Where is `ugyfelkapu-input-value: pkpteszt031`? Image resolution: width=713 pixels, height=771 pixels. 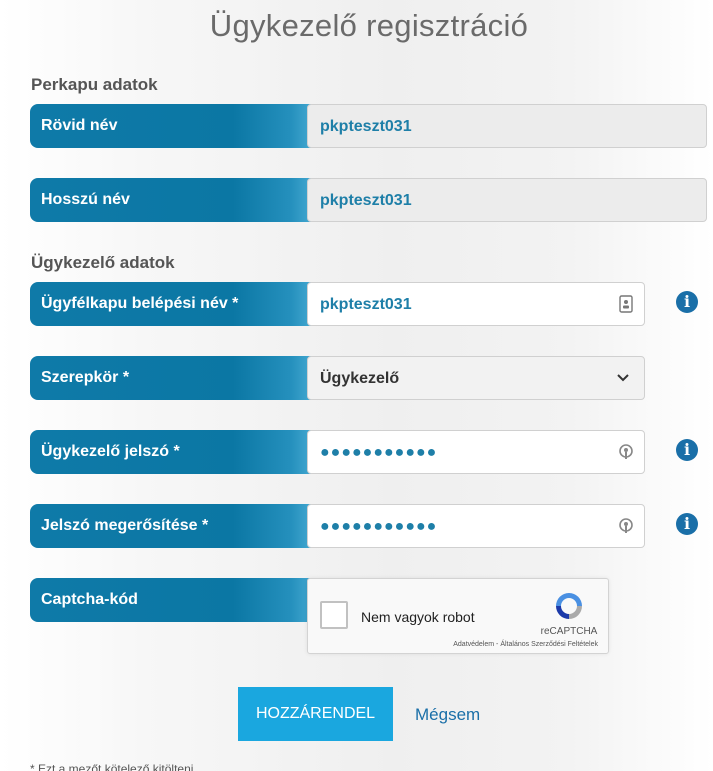 ugyfelkapu-input-value: pkpteszt031 is located at coordinates (366, 304).